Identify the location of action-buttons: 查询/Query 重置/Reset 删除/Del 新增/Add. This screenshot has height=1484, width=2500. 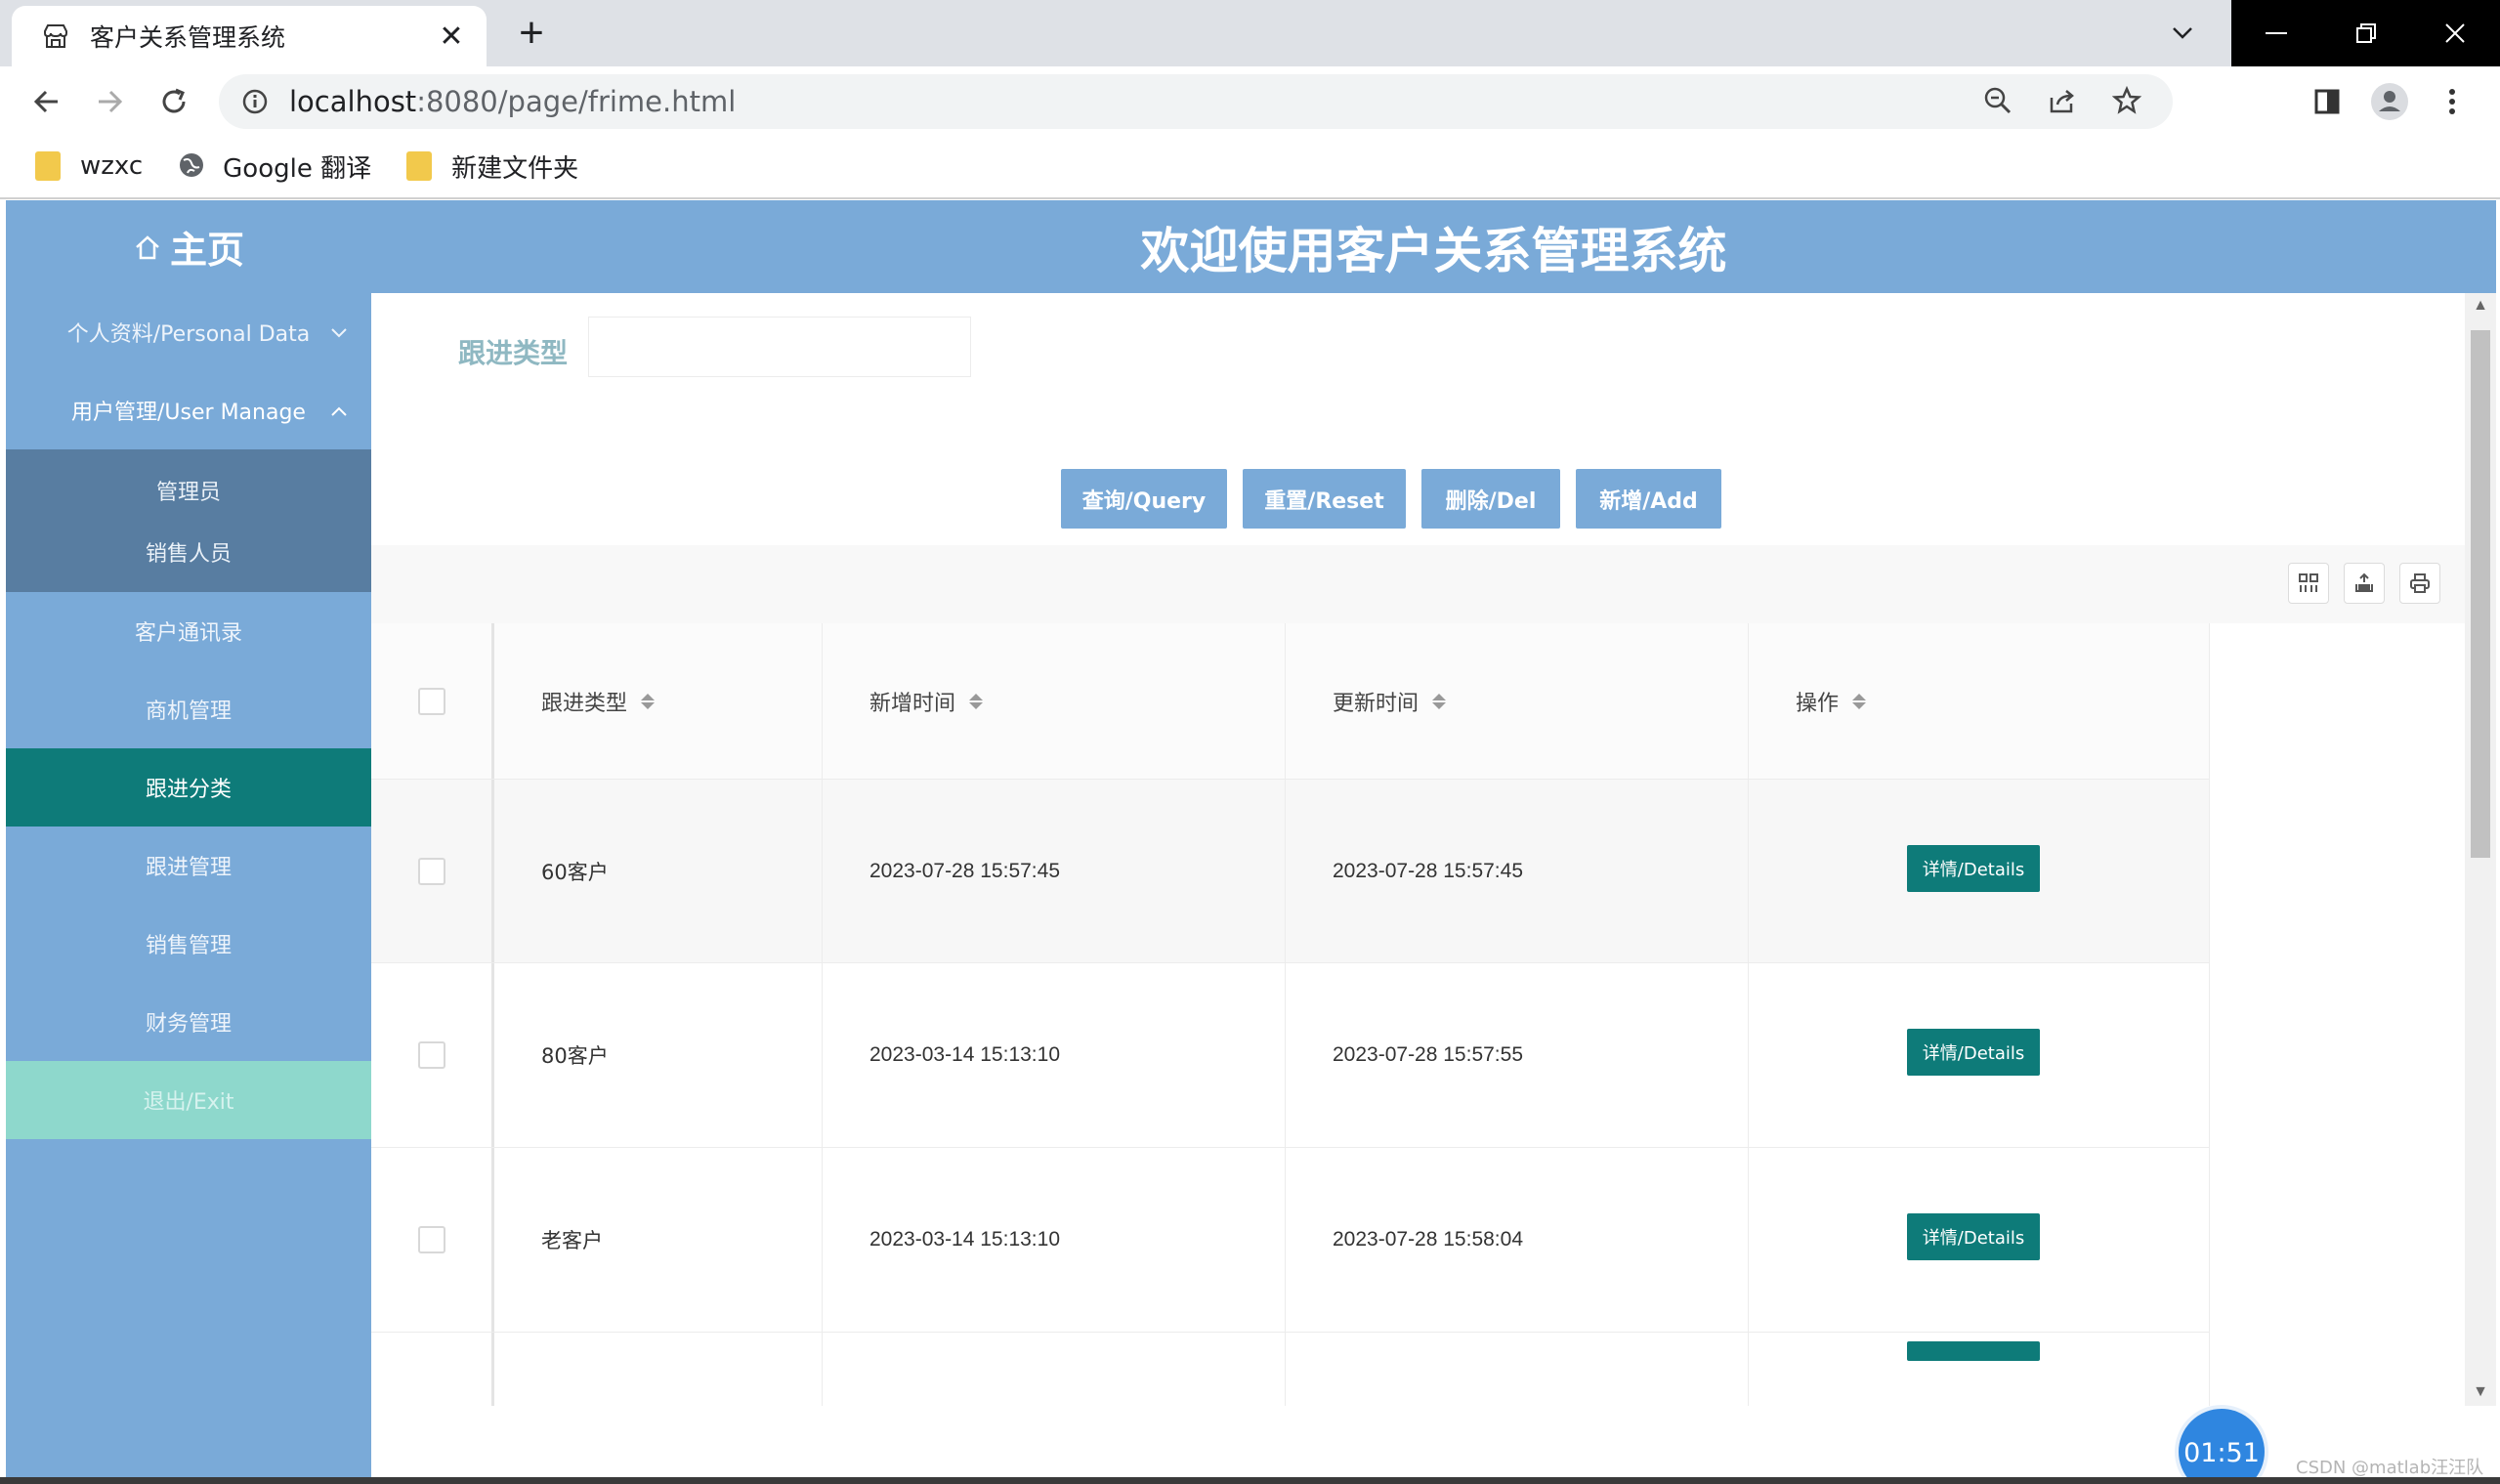
(1391, 499).